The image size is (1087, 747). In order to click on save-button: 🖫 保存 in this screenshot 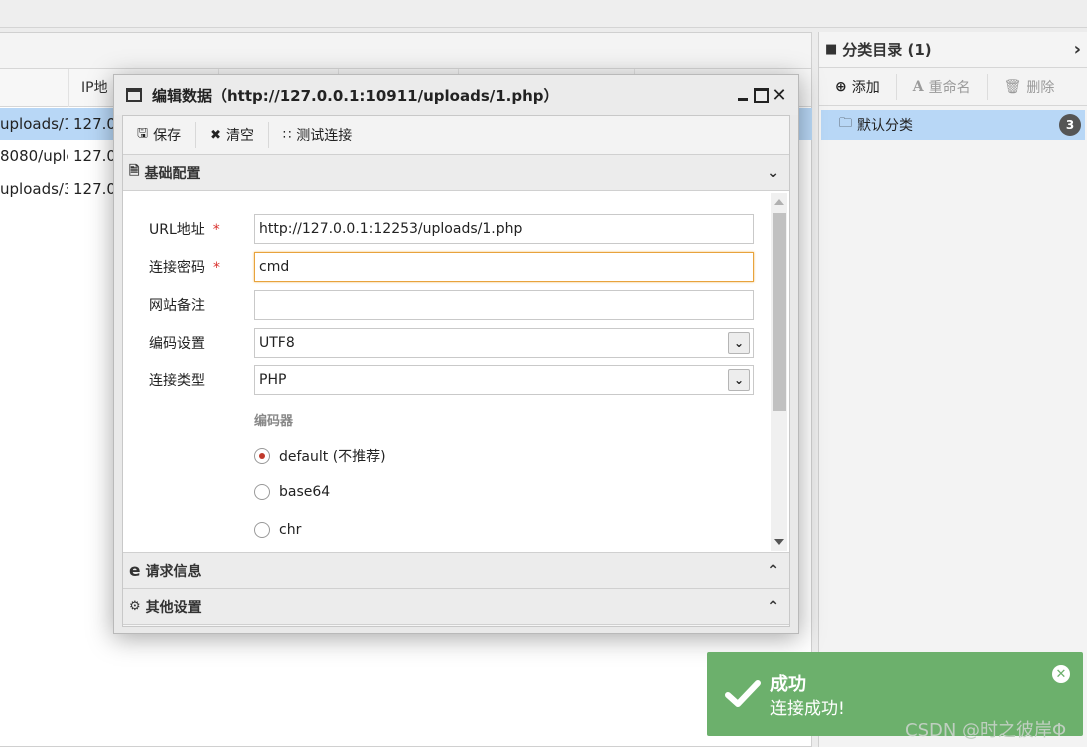, I will do `click(160, 135)`.